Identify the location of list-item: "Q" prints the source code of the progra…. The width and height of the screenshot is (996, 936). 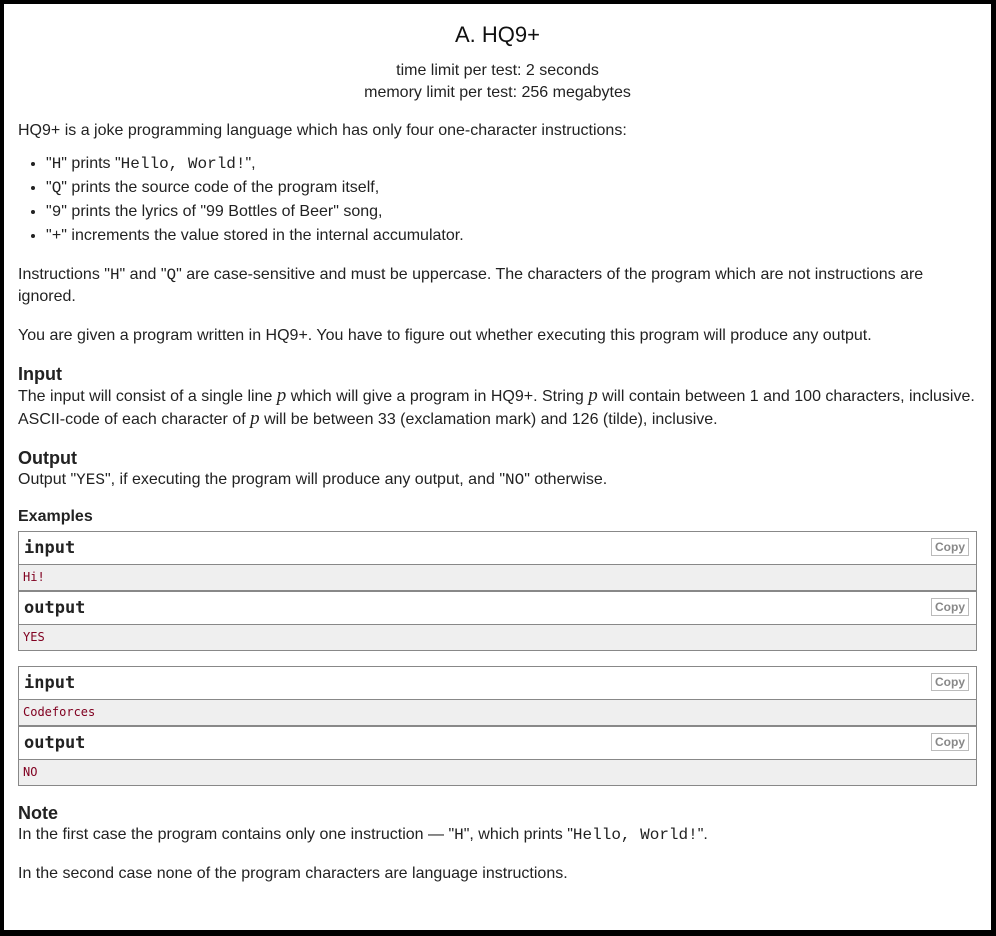
(511, 188).